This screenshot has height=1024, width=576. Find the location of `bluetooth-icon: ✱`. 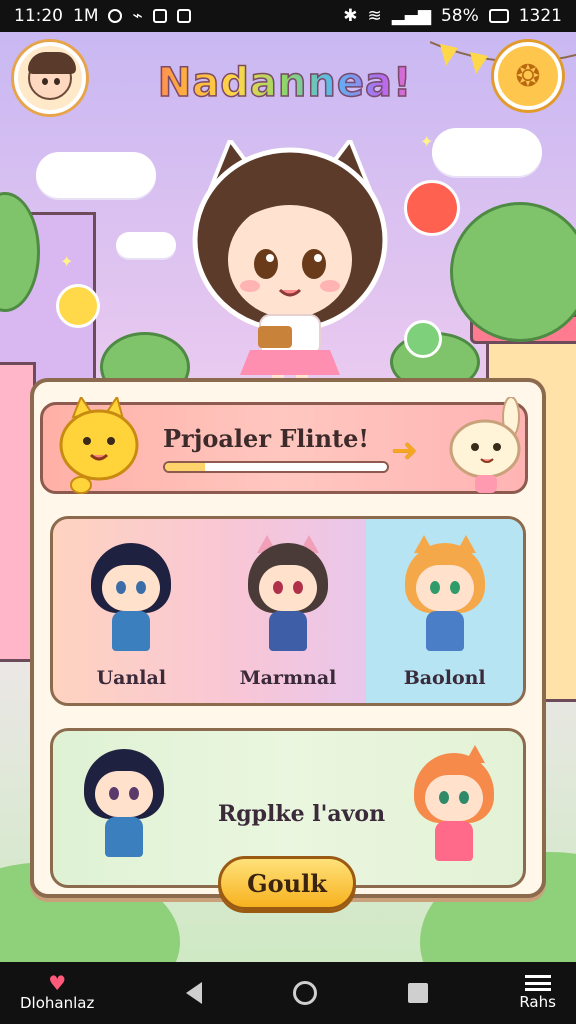

bluetooth-icon: ✱ is located at coordinates (350, 16).